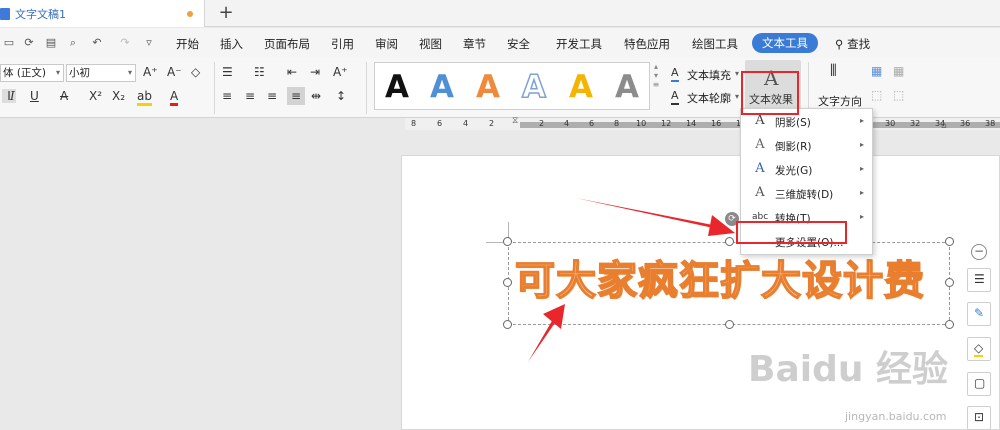  Describe the element at coordinates (554, 316) in the screenshot. I see `annotation-arrowhead-lower` at that location.